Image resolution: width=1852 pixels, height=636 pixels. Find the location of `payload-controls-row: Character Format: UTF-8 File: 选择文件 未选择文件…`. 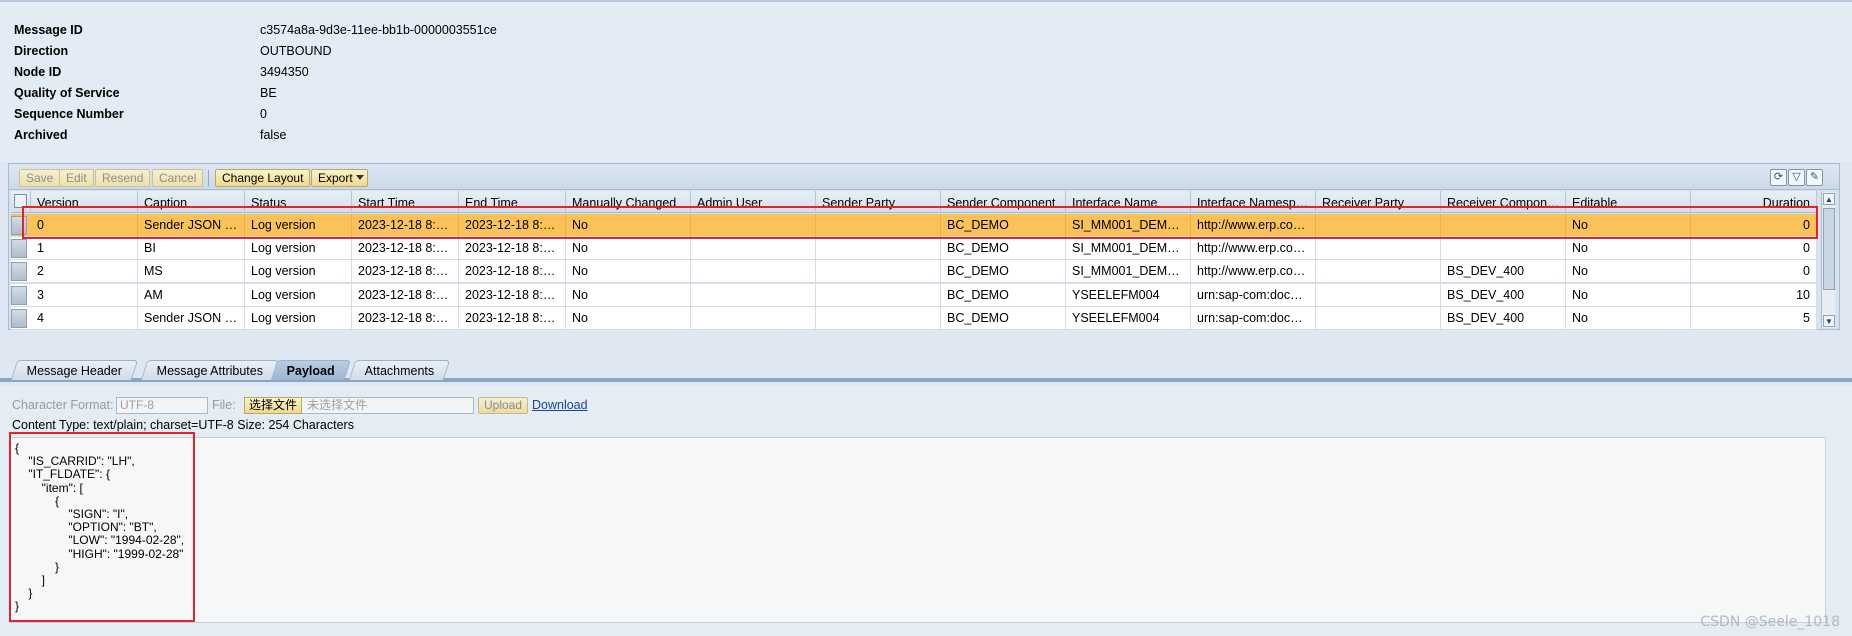

payload-controls-row: Character Format: UTF-8 File: 选择文件 未选择文件… is located at coordinates (322, 405).